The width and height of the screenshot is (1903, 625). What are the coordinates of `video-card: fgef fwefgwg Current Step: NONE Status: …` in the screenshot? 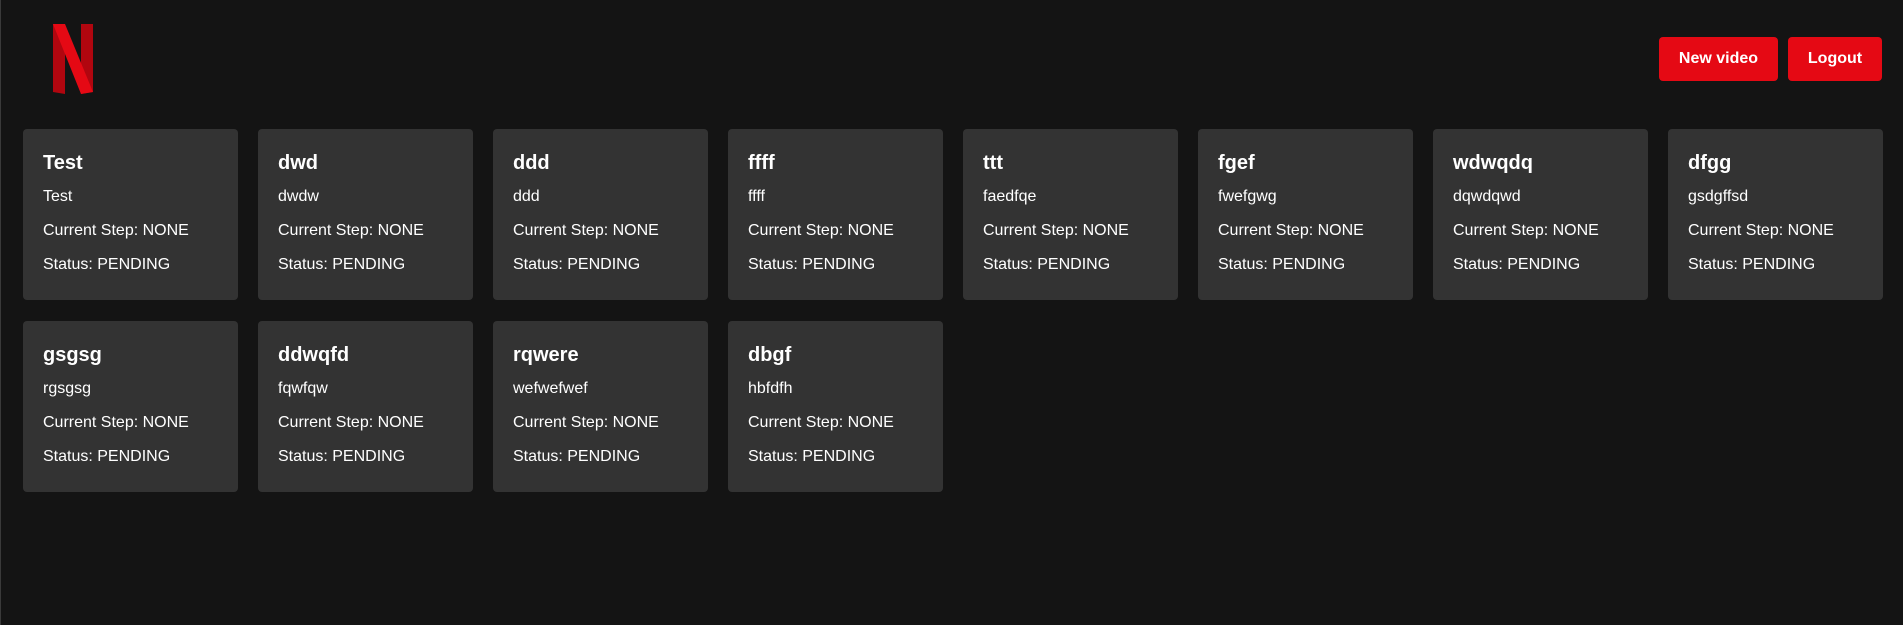 It's located at (1305, 214).